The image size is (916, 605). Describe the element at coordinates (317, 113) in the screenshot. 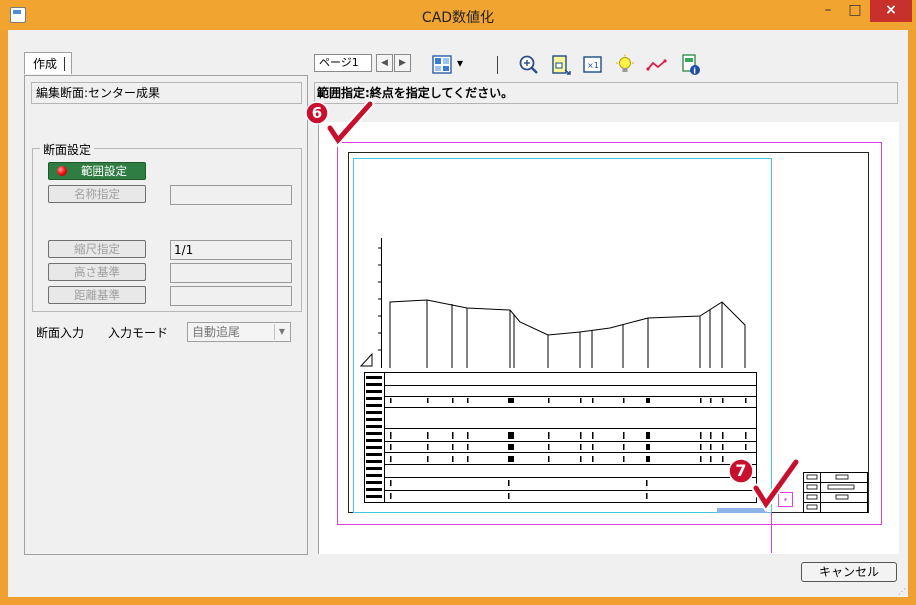

I see `step-6-number: 6` at that location.